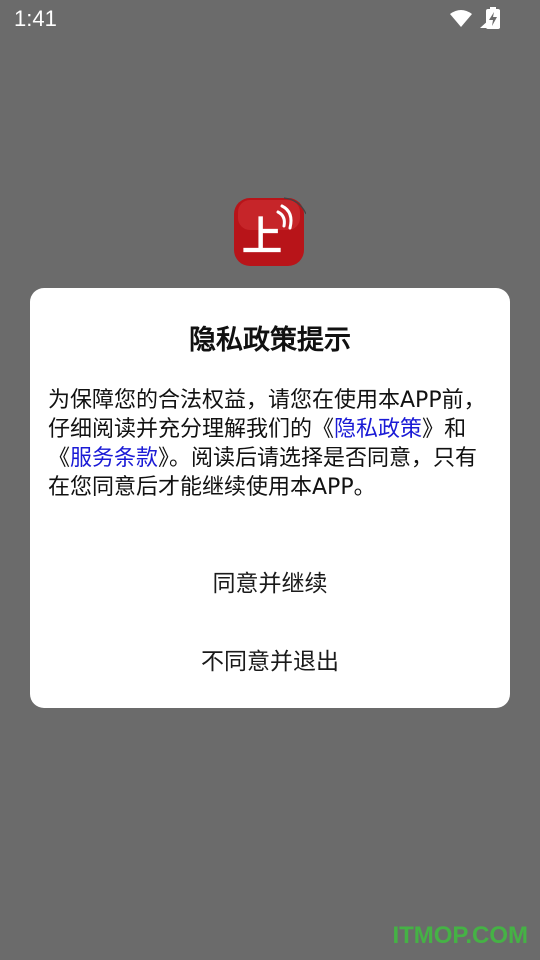 The height and width of the screenshot is (960, 540). I want to click on dialog-title: 隐私政策提示, so click(270, 340).